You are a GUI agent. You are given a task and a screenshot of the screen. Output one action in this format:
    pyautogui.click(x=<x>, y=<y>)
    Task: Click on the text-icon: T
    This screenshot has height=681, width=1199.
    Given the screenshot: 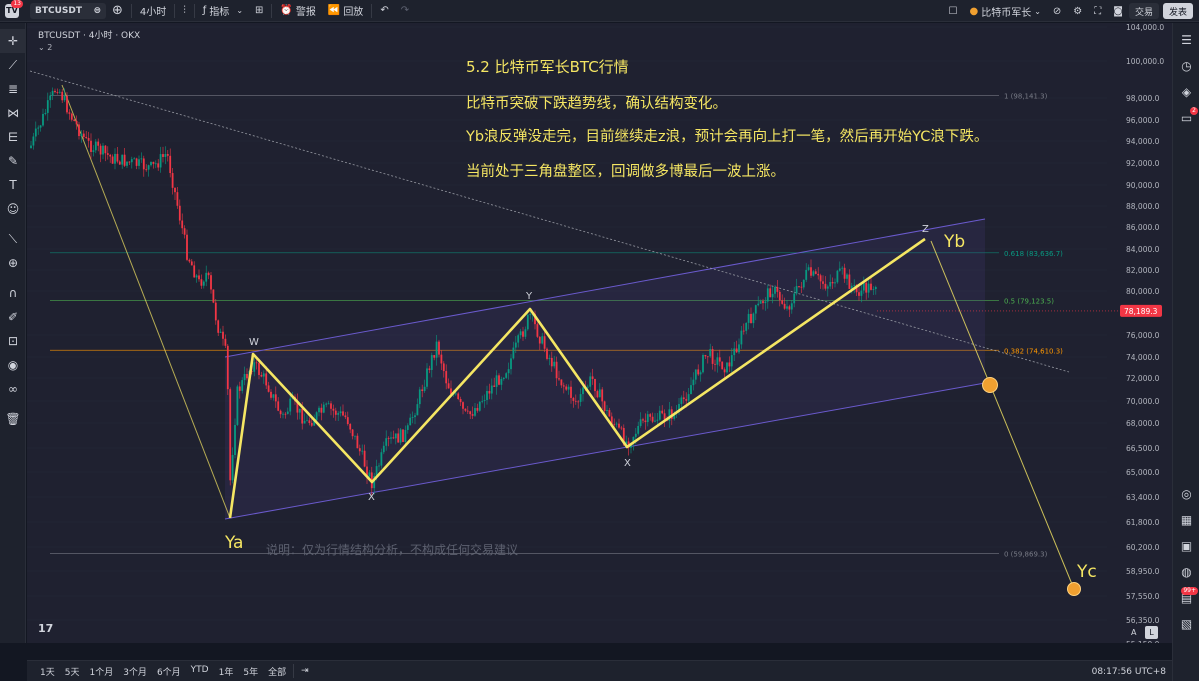 What is the action you would take?
    pyautogui.click(x=13, y=185)
    